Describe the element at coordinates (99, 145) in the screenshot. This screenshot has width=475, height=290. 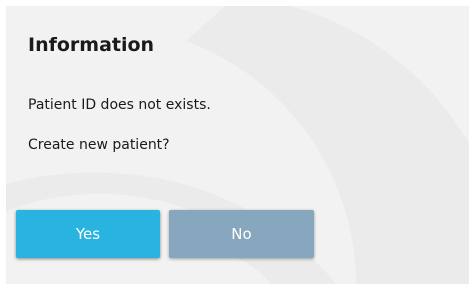
I see `message-create-new-patient: Create new patient?` at that location.